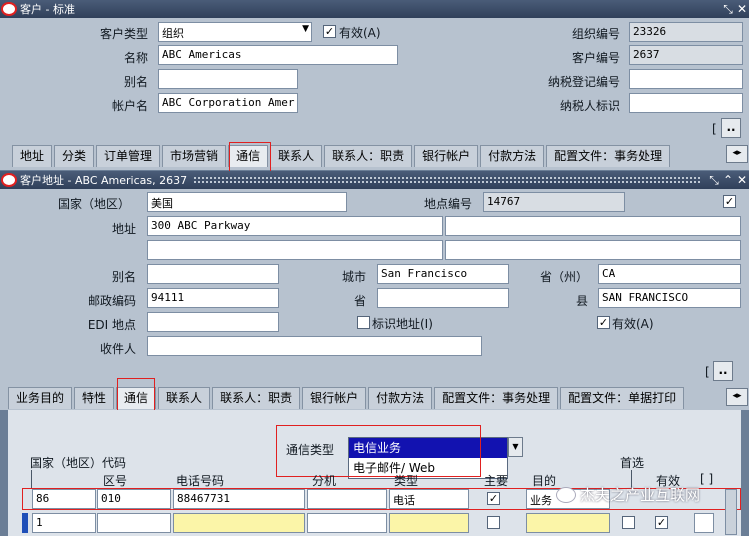  I want to click on row2-type, so click(429, 523).